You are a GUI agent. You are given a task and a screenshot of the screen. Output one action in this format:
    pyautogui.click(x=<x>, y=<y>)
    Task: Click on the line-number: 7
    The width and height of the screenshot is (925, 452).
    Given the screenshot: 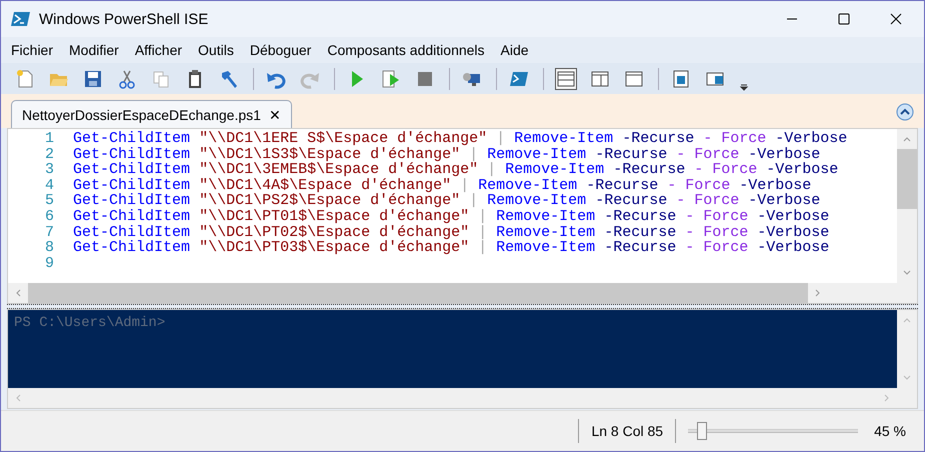 What is the action you would take?
    pyautogui.click(x=49, y=232)
    